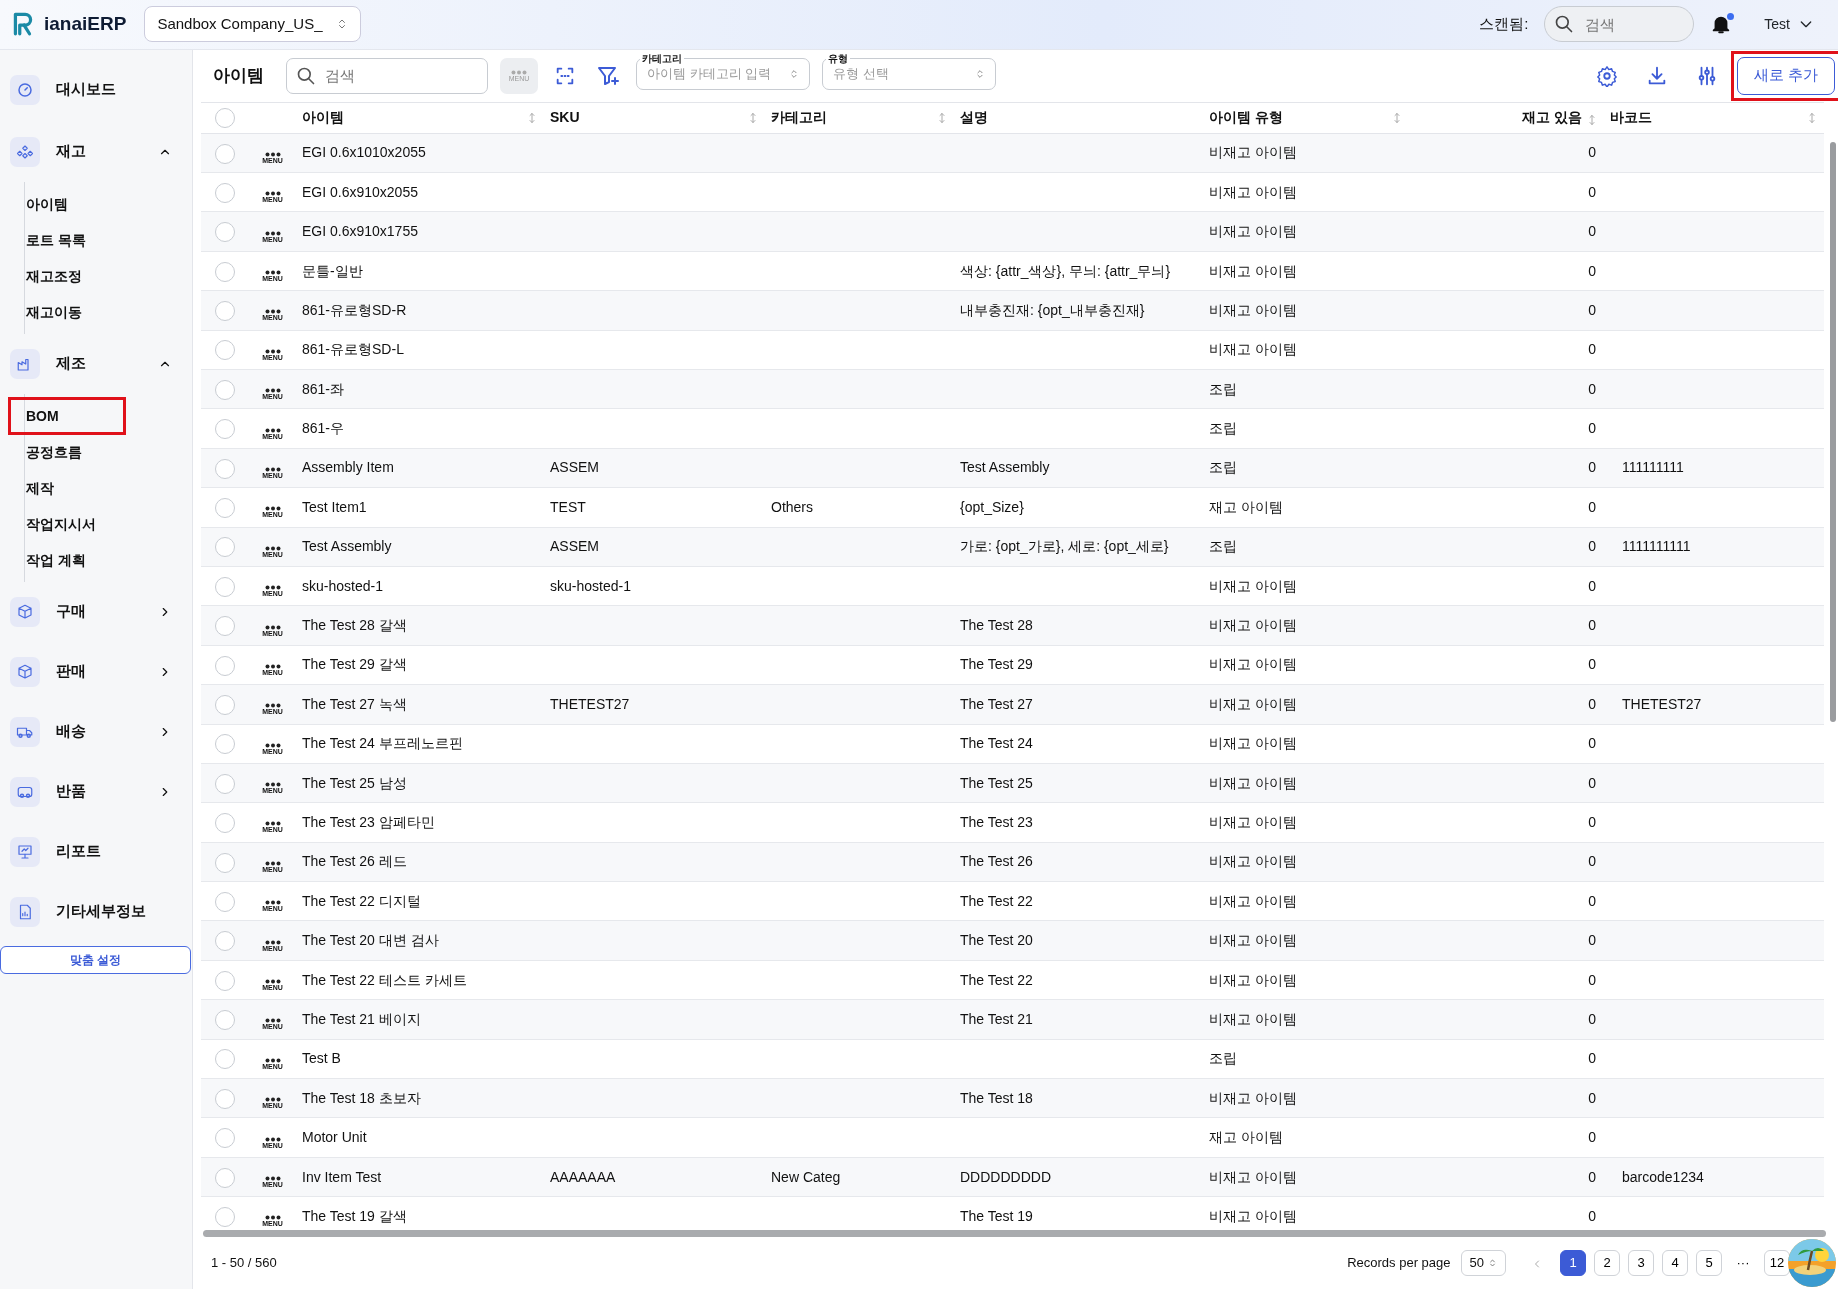  I want to click on table-cell: The Test 23 암페타민, so click(368, 822).